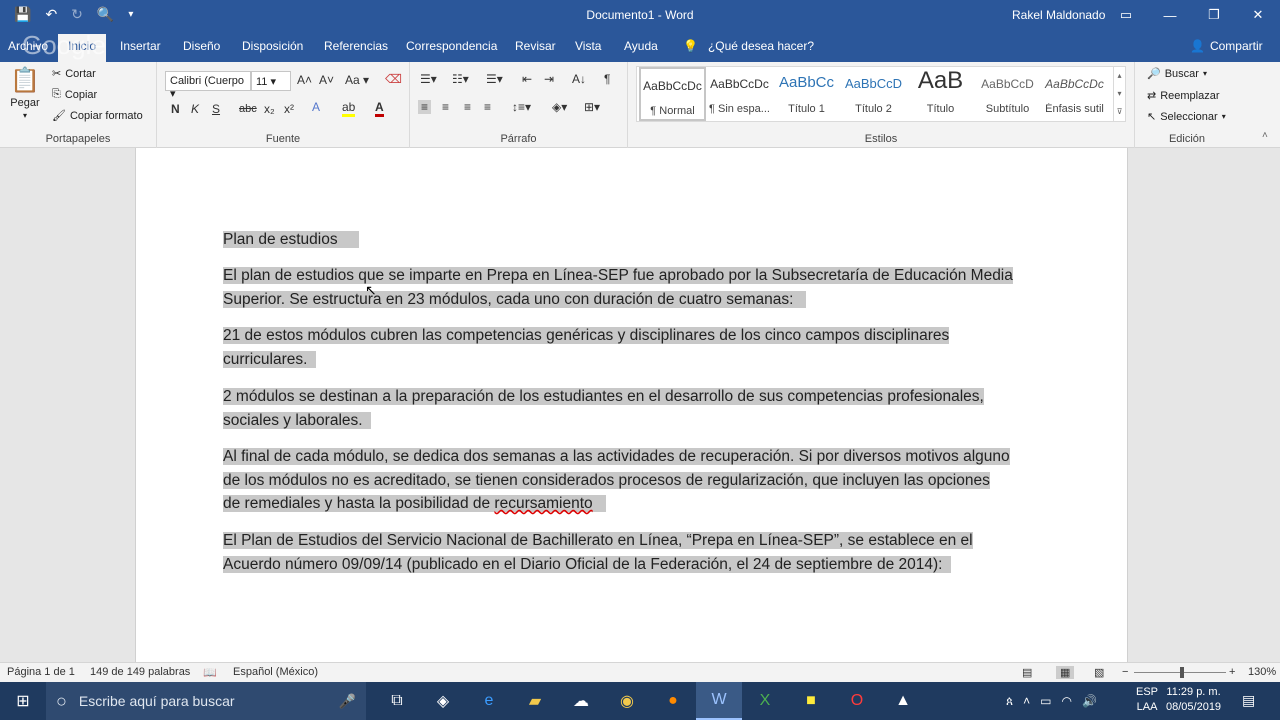 The image size is (1280, 720). I want to click on misspelled-word: recursamiento, so click(543, 503).